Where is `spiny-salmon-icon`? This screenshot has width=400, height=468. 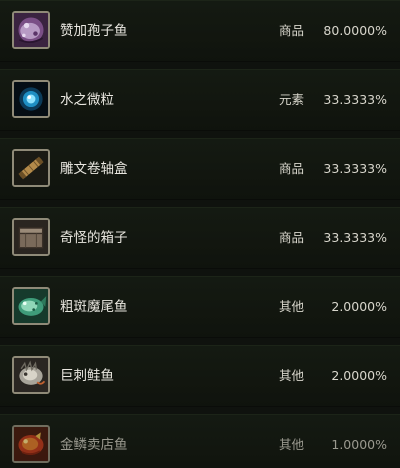
spiny-salmon-icon is located at coordinates (31, 375).